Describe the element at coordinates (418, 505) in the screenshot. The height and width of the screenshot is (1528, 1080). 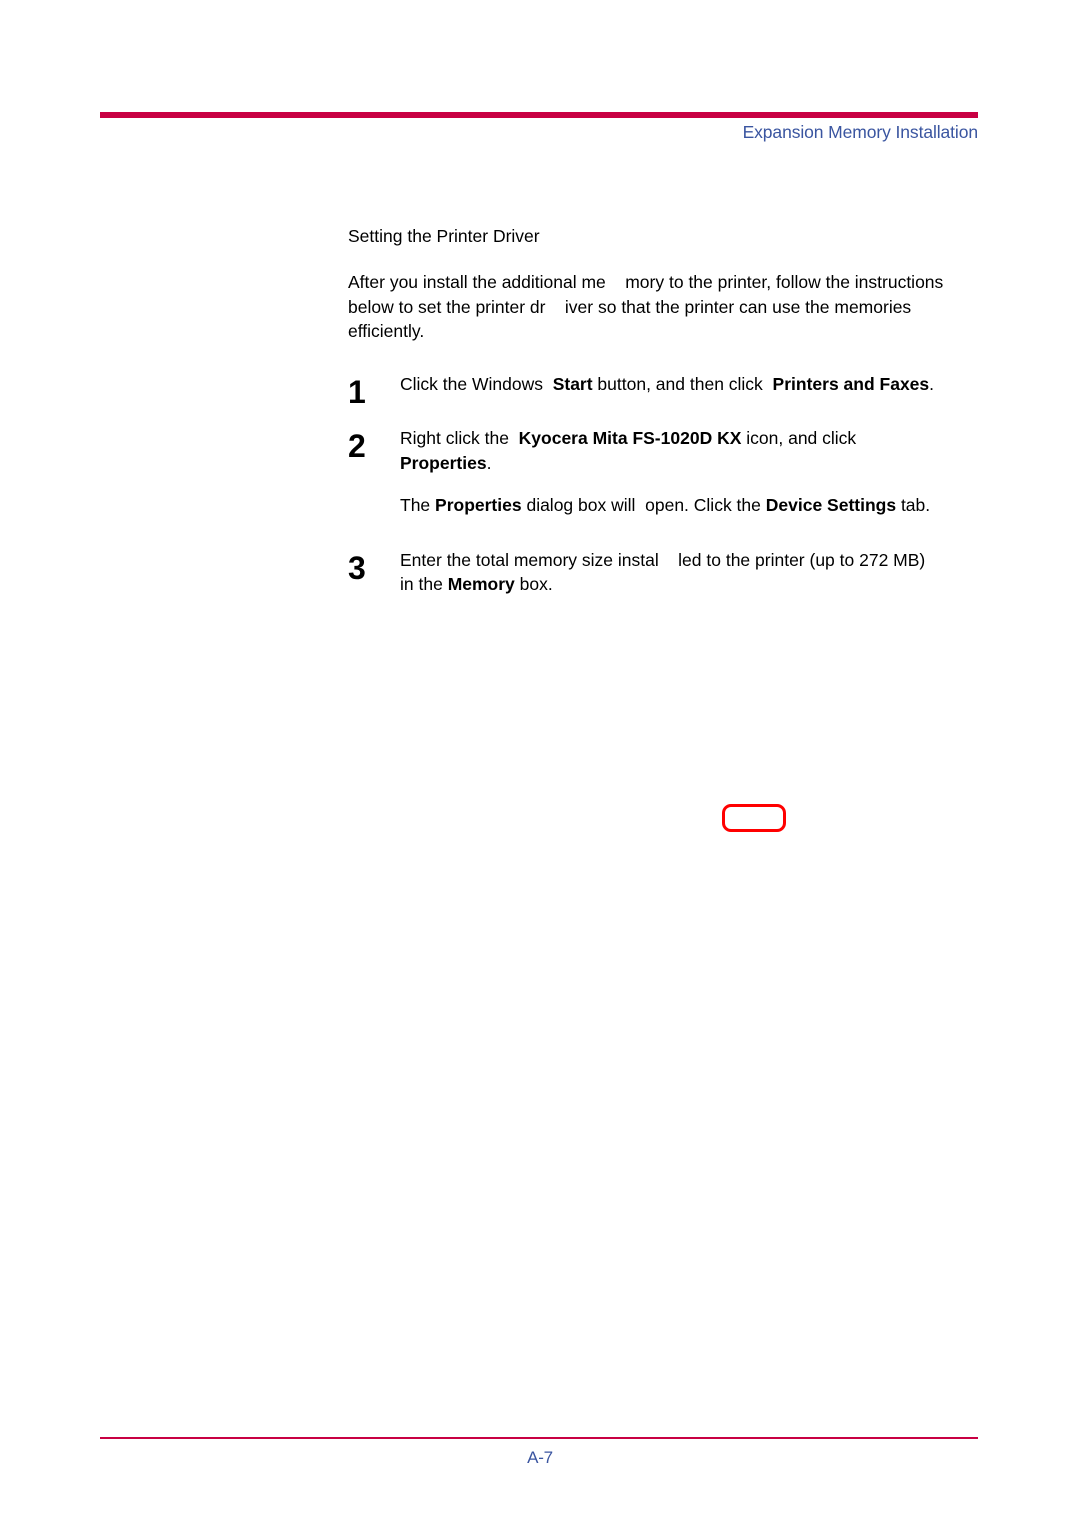
I see `note-text-part-1: The` at that location.